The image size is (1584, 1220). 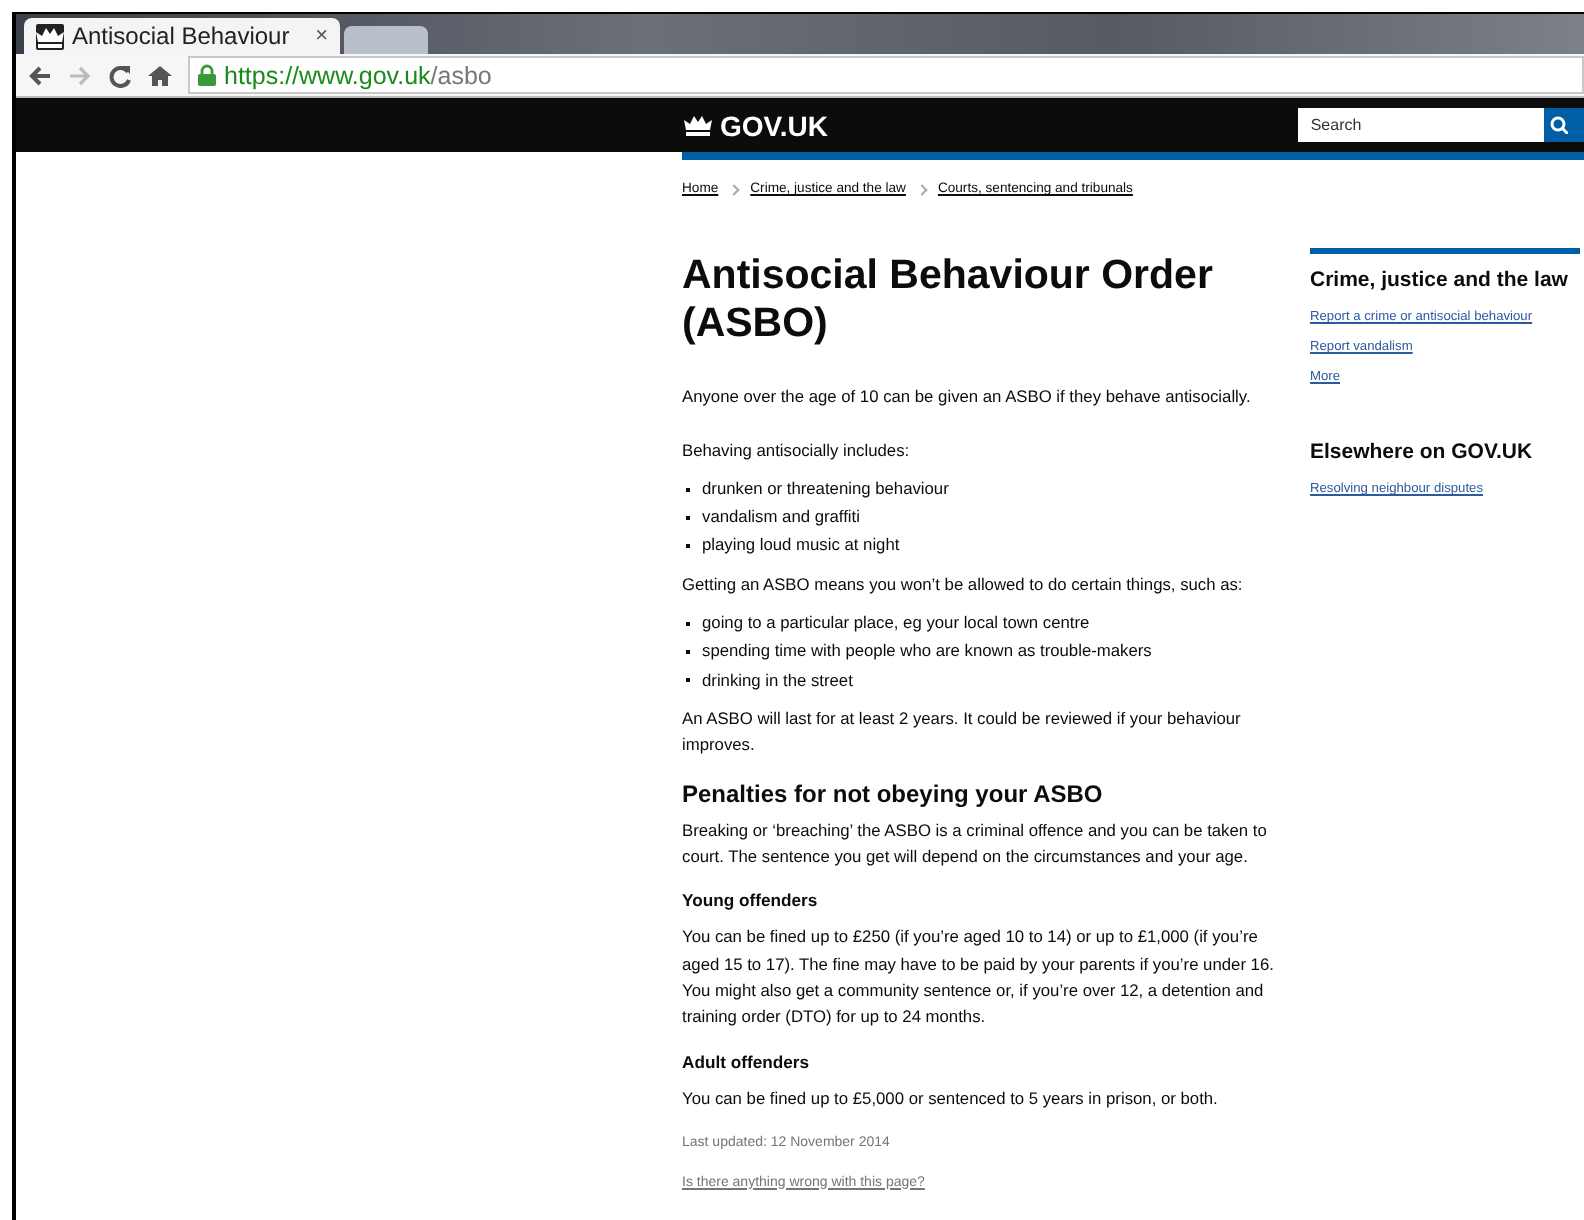 What do you see at coordinates (801, 545) in the screenshot?
I see `list-item: playing loud music at night` at bounding box center [801, 545].